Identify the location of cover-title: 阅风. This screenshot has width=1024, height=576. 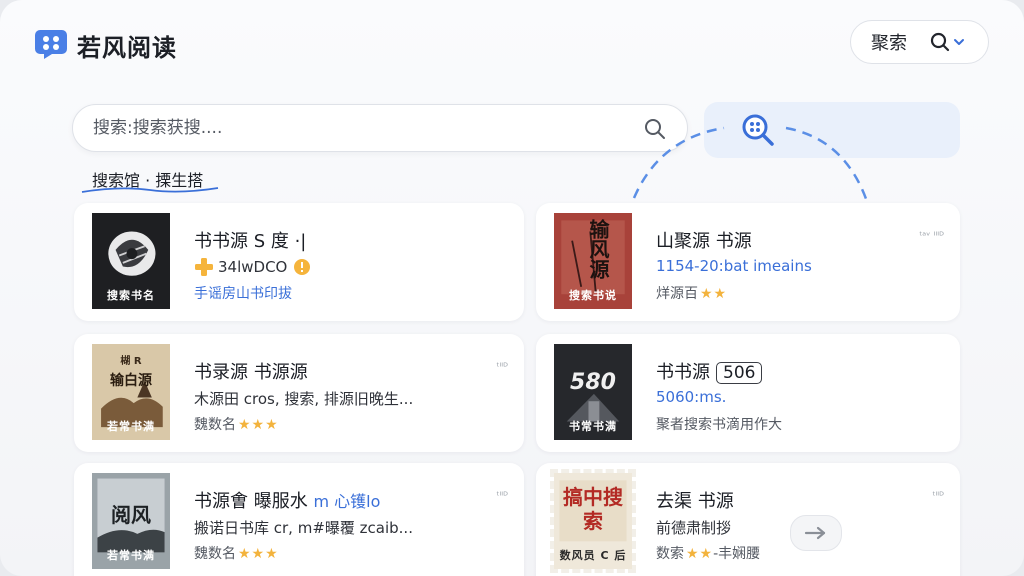
(131, 515).